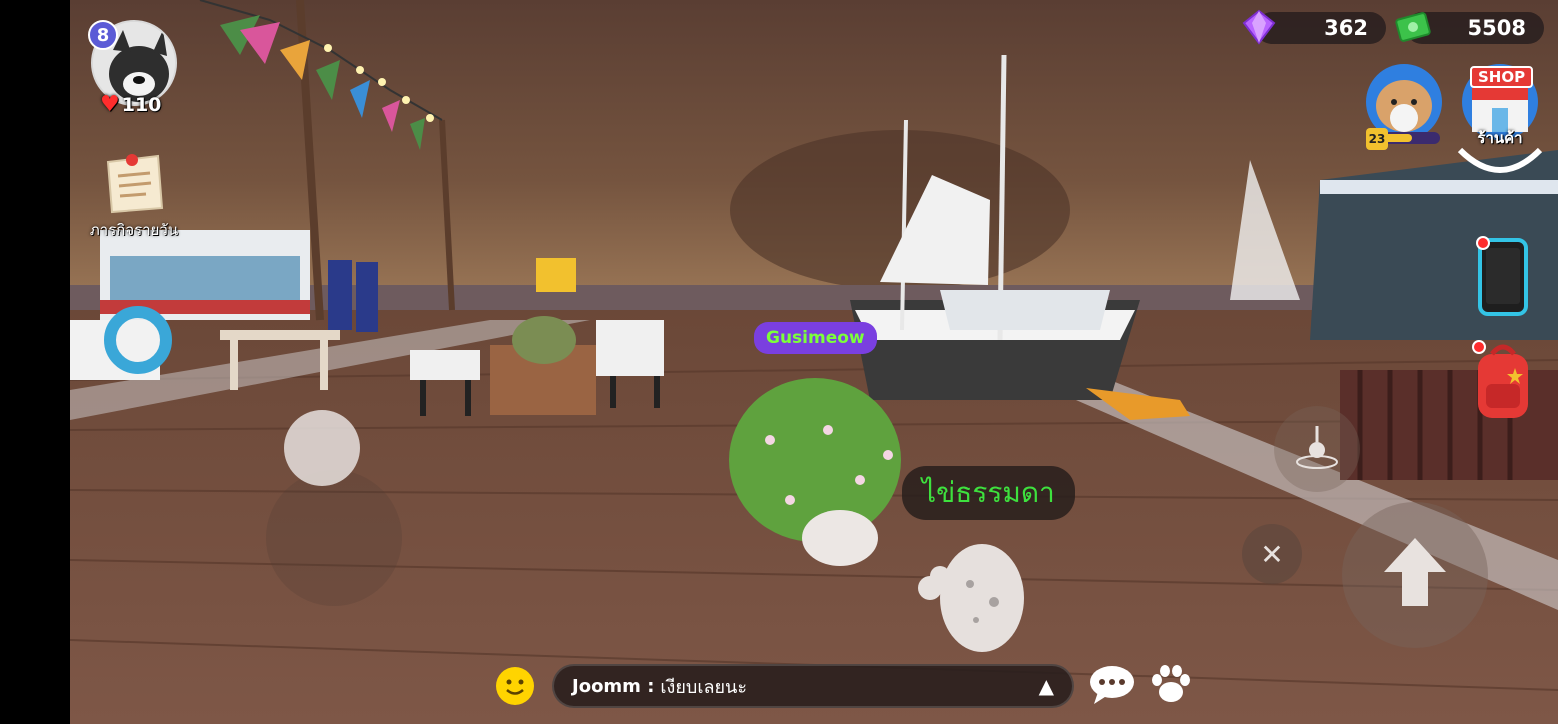 This screenshot has width=1558, height=724. I want to click on smiley-icon, so click(515, 686).